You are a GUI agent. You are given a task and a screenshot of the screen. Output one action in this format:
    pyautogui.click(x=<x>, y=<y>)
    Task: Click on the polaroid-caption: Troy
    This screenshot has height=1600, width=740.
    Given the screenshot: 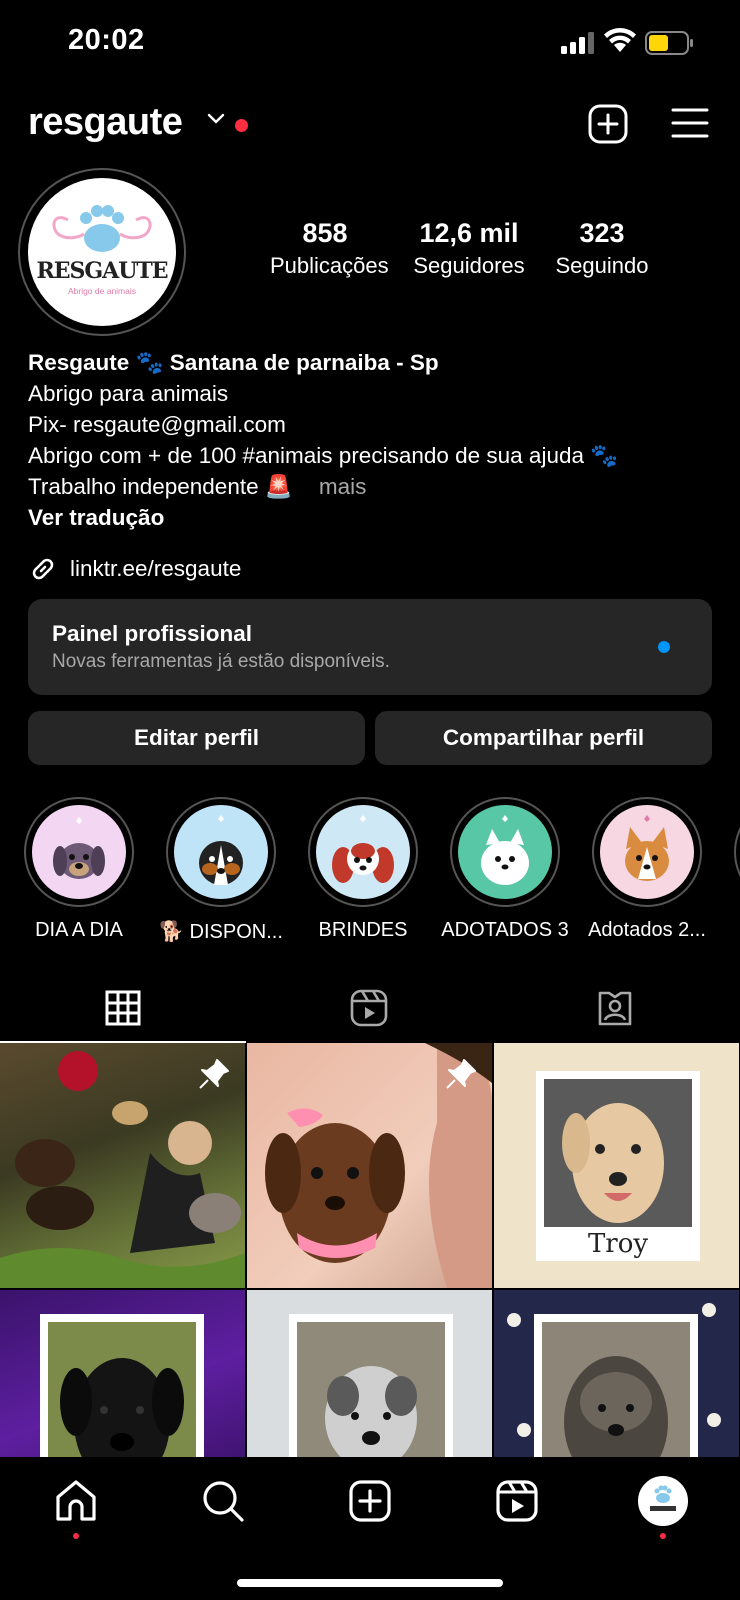 What is the action you would take?
    pyautogui.click(x=618, y=1244)
    